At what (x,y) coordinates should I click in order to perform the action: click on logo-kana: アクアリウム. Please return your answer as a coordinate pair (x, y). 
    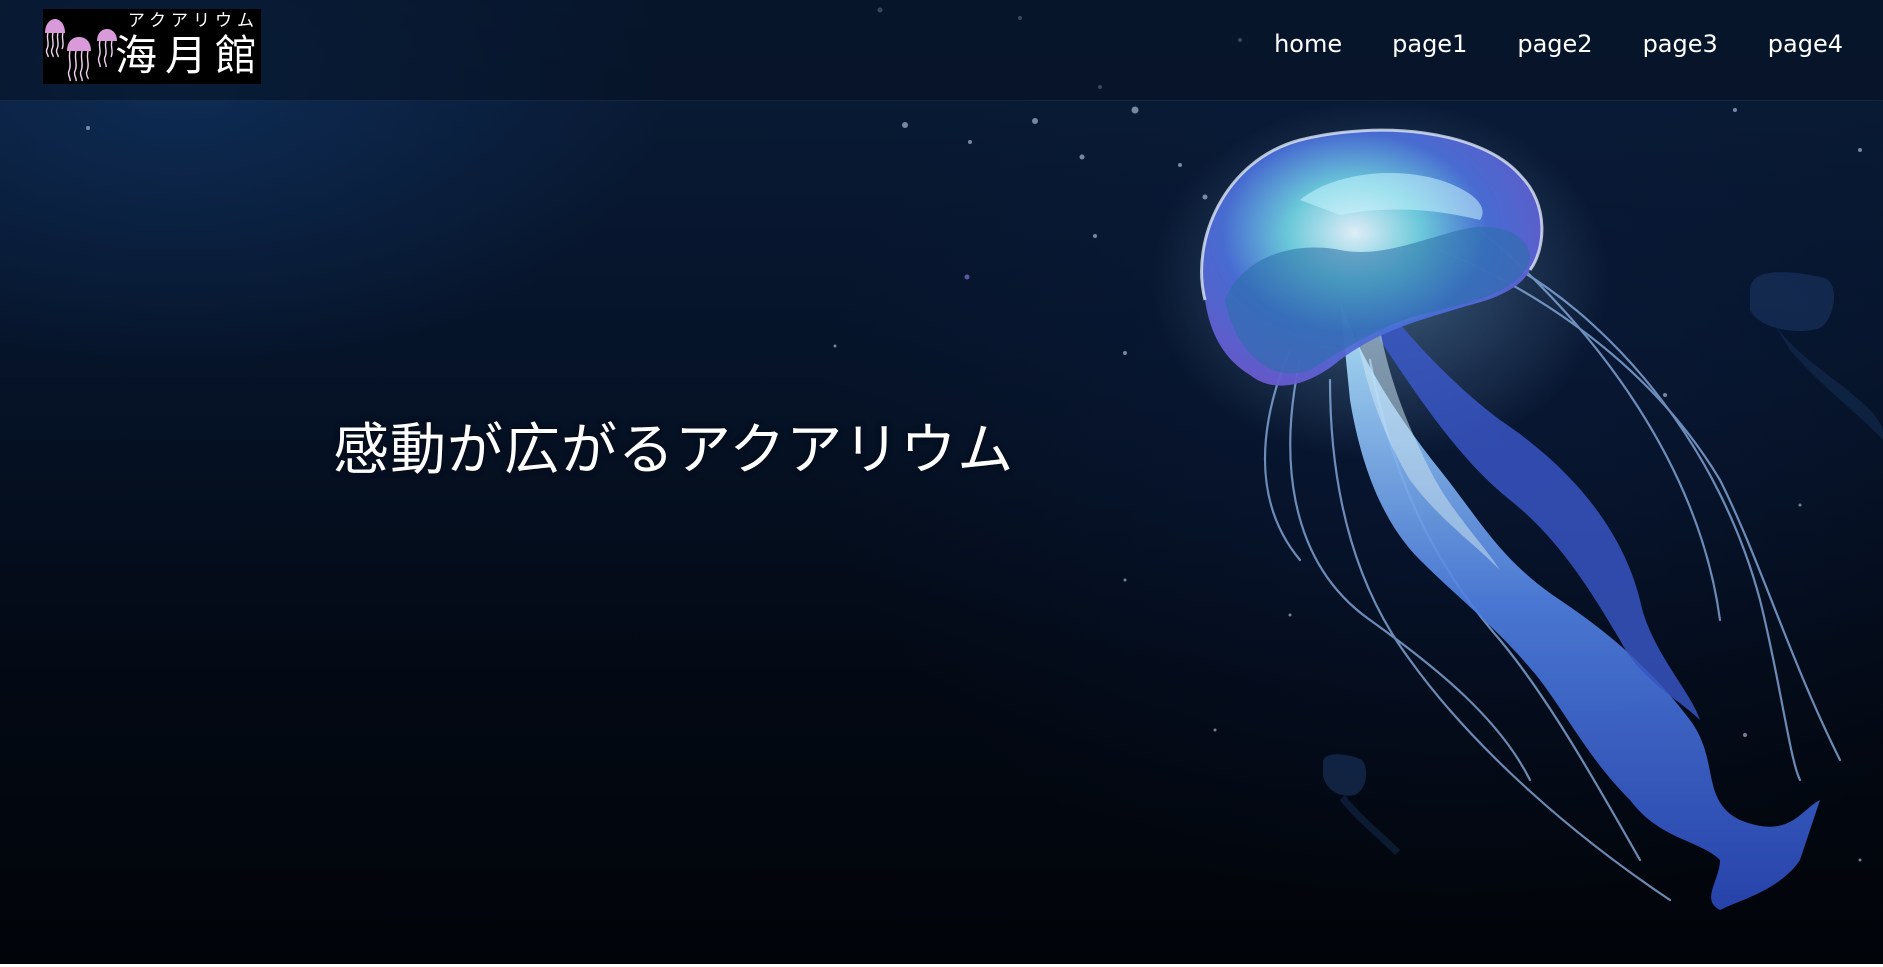
    Looking at the image, I should click on (193, 21).